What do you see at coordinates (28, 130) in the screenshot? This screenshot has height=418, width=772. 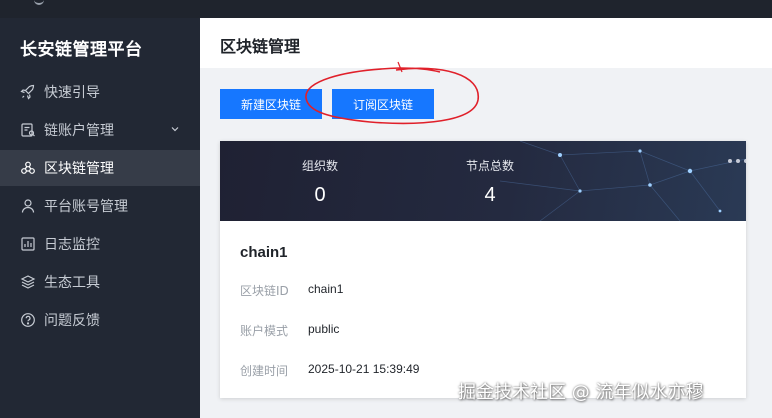 I see `account-icon` at bounding box center [28, 130].